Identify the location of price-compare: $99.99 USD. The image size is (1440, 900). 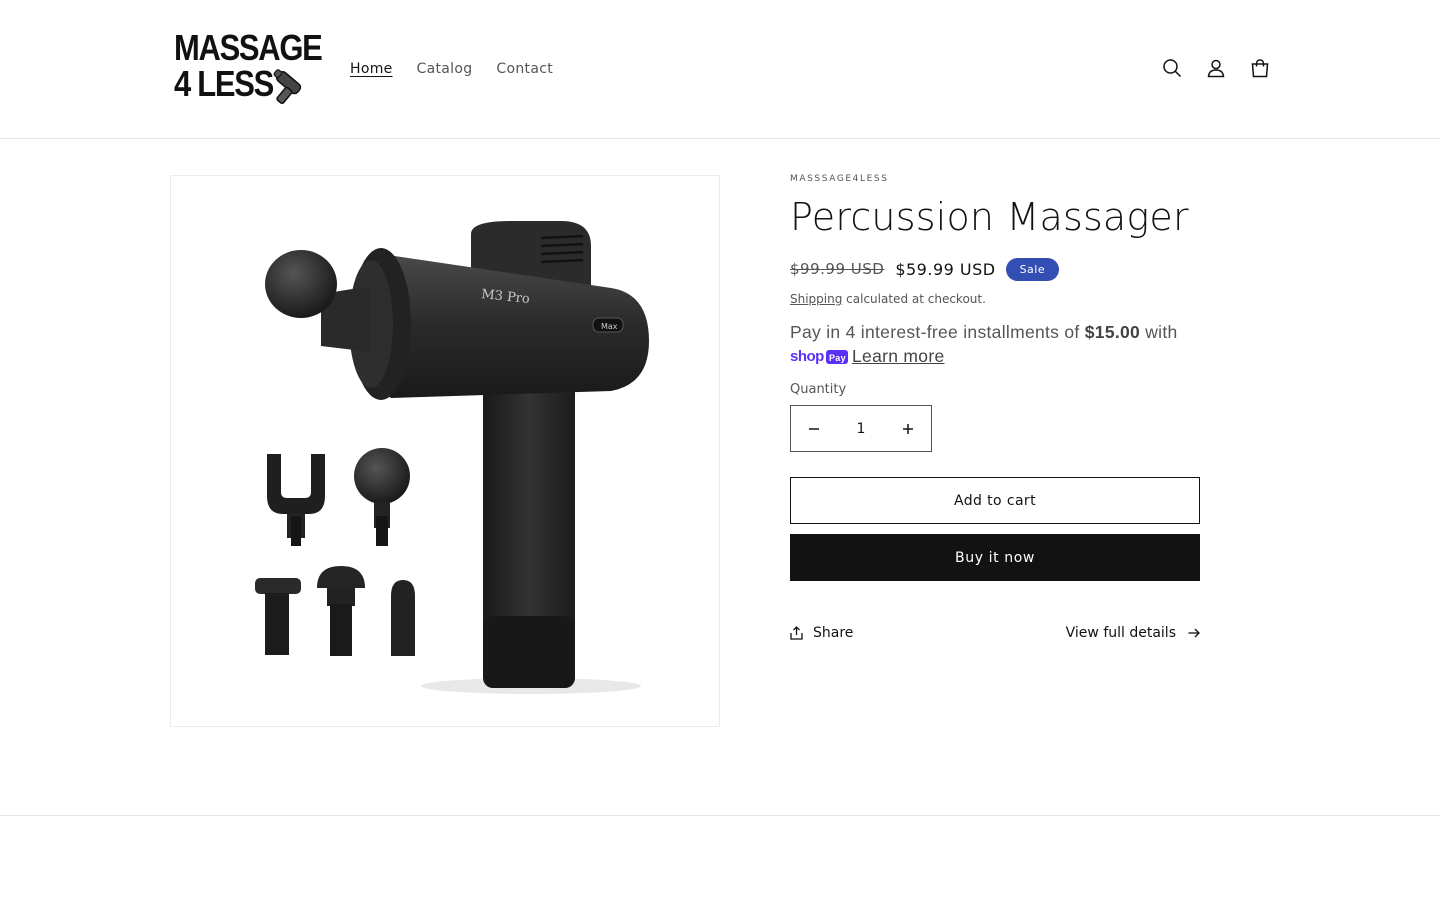
(837, 269).